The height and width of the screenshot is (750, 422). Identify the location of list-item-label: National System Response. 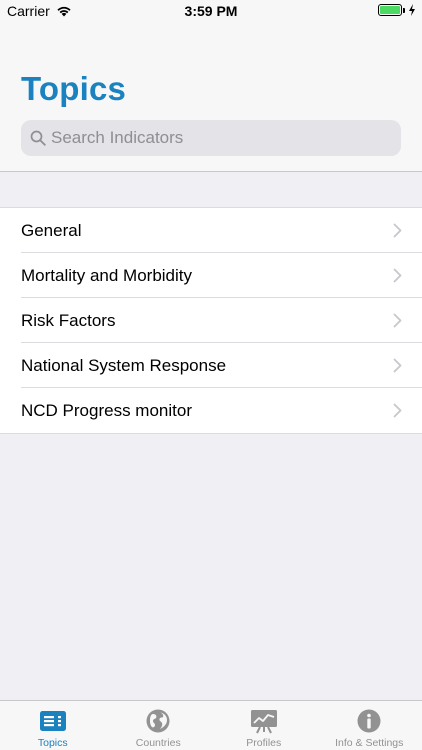
(124, 365).